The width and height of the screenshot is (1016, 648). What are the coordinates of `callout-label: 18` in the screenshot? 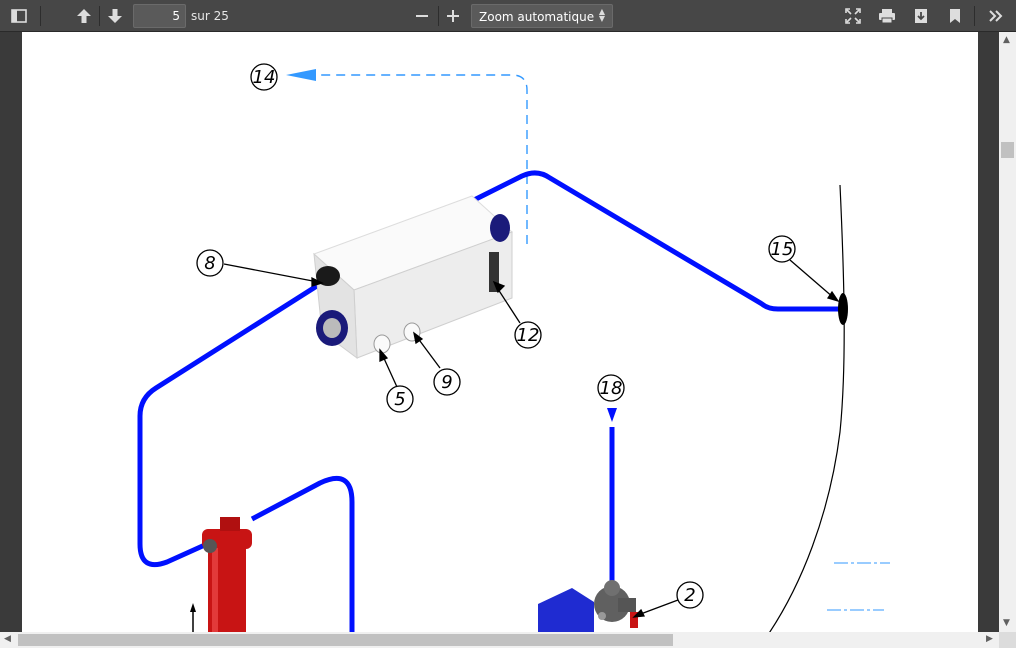 It's located at (611, 388).